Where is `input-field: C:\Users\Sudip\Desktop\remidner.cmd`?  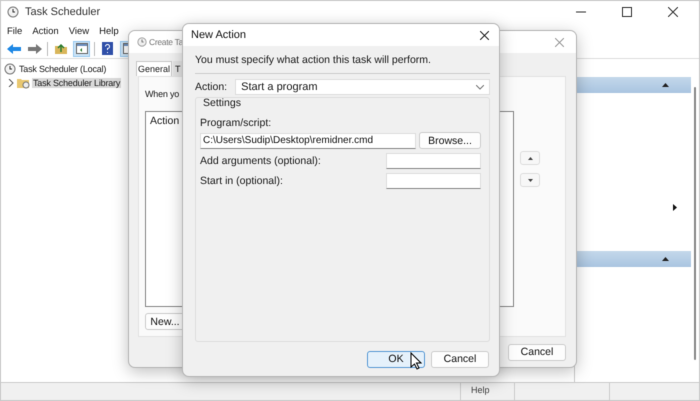 input-field: C:\Users\Sudip\Desktop\remidner.cmd is located at coordinates (308, 140).